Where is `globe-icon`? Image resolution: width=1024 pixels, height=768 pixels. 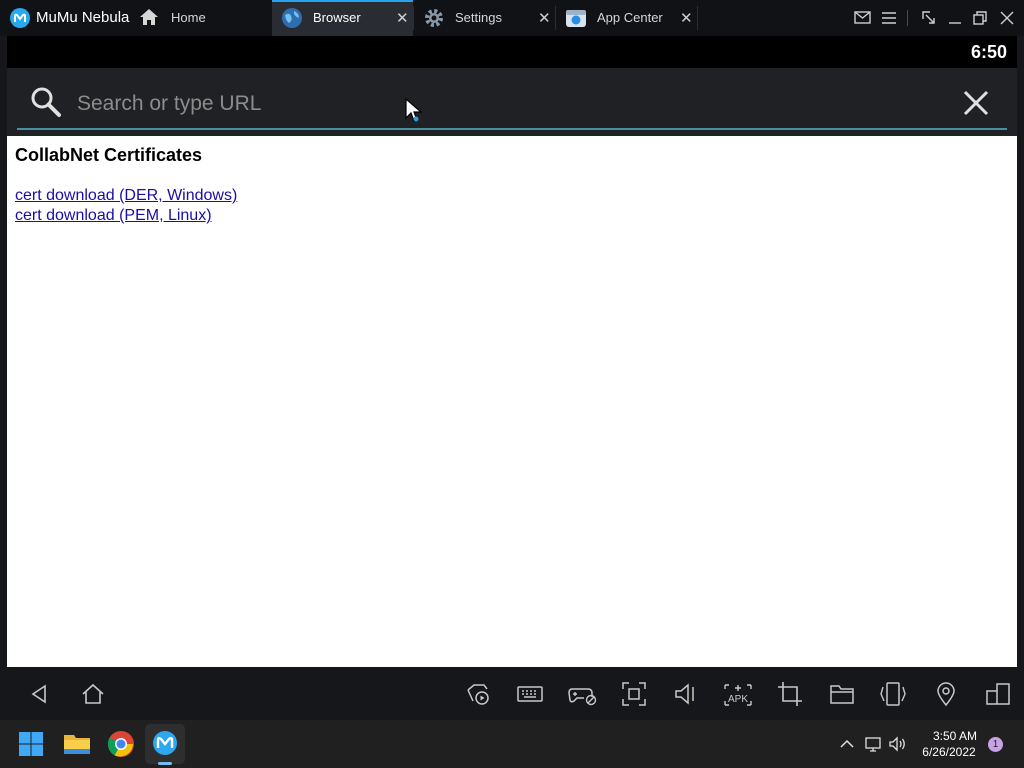 globe-icon is located at coordinates (292, 18).